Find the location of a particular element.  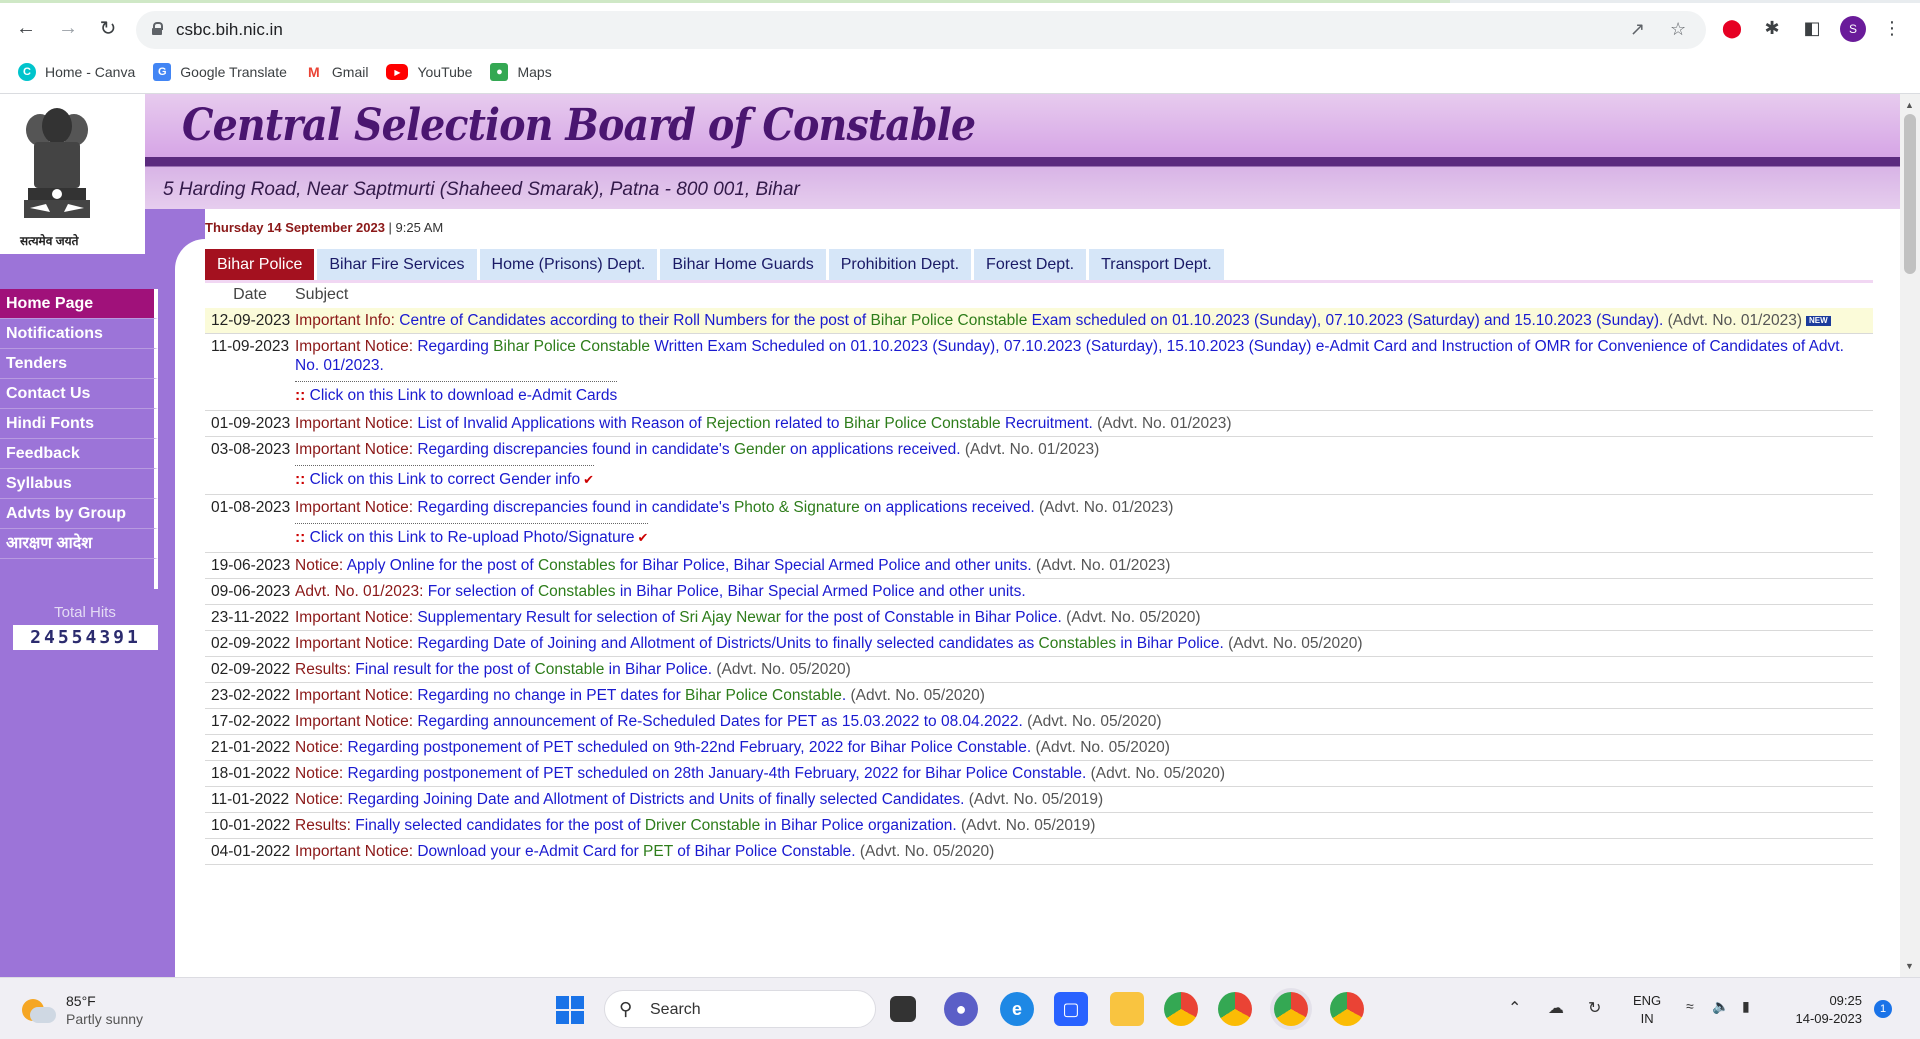

edge-browser-icon: e is located at coordinates (1017, 1009).